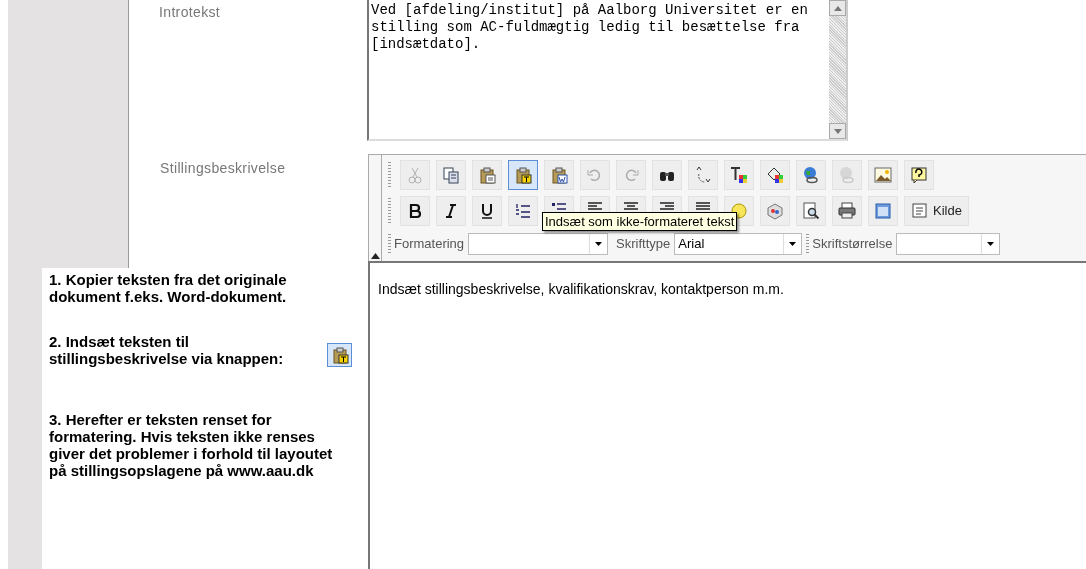 The height and width of the screenshot is (569, 1086). Describe the element at coordinates (691, 244) in the screenshot. I see `combo-value: Arial` at that location.